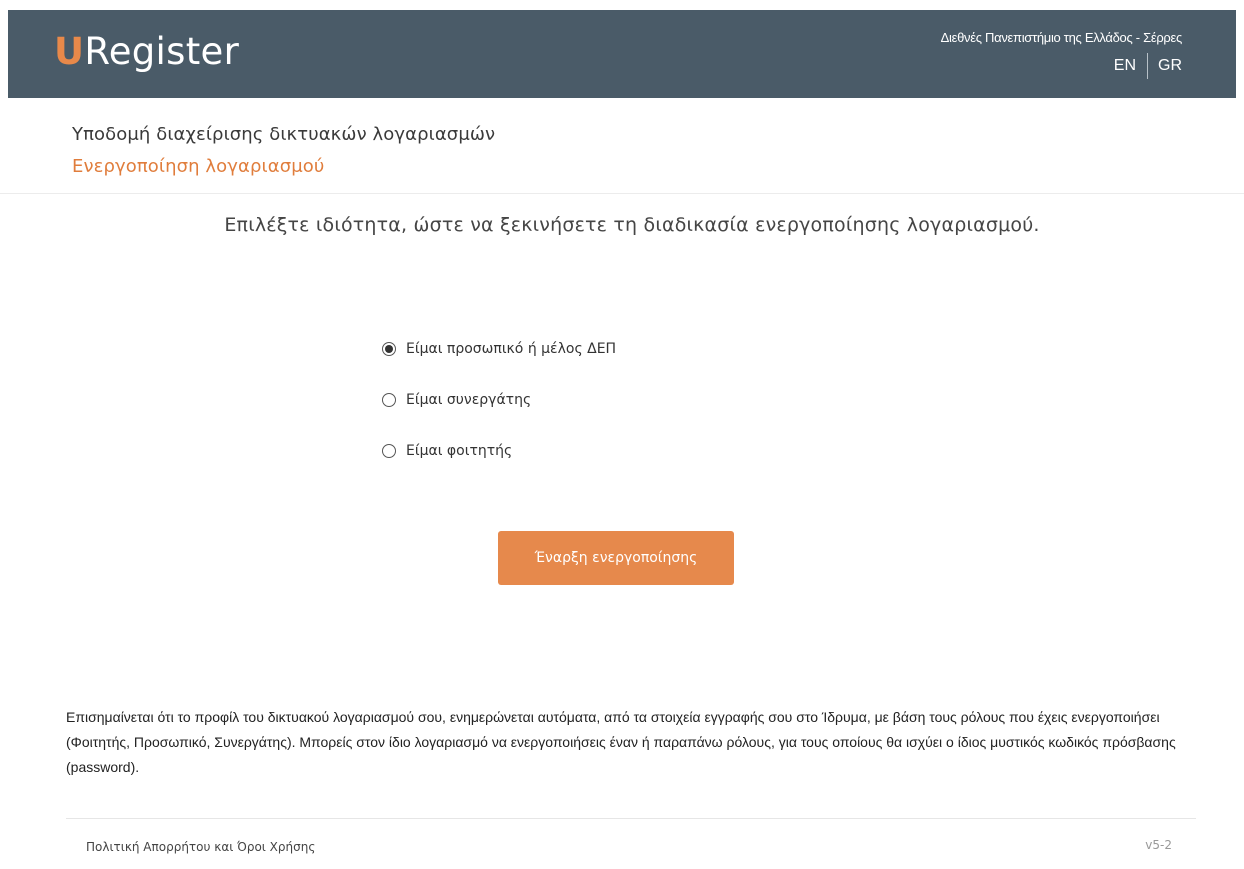 The height and width of the screenshot is (869, 1244). What do you see at coordinates (1170, 66) in the screenshot?
I see `language-gr-link: GR` at bounding box center [1170, 66].